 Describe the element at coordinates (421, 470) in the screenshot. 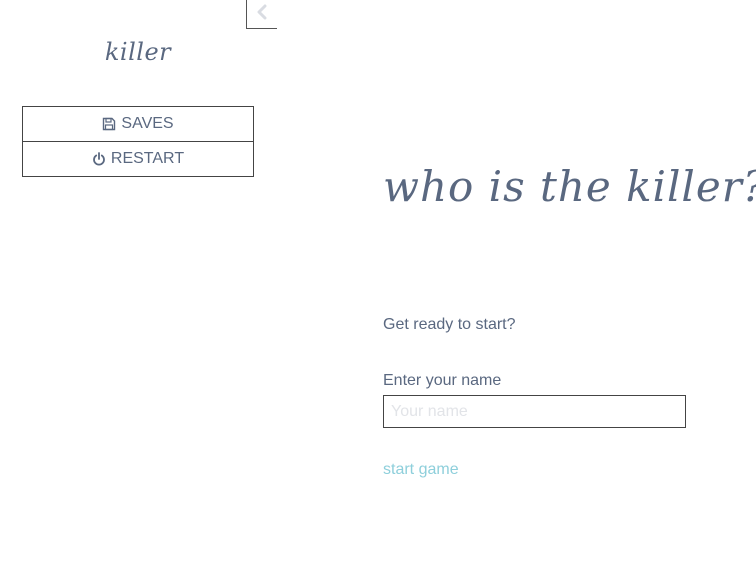

I see `start-game-link: start game` at that location.